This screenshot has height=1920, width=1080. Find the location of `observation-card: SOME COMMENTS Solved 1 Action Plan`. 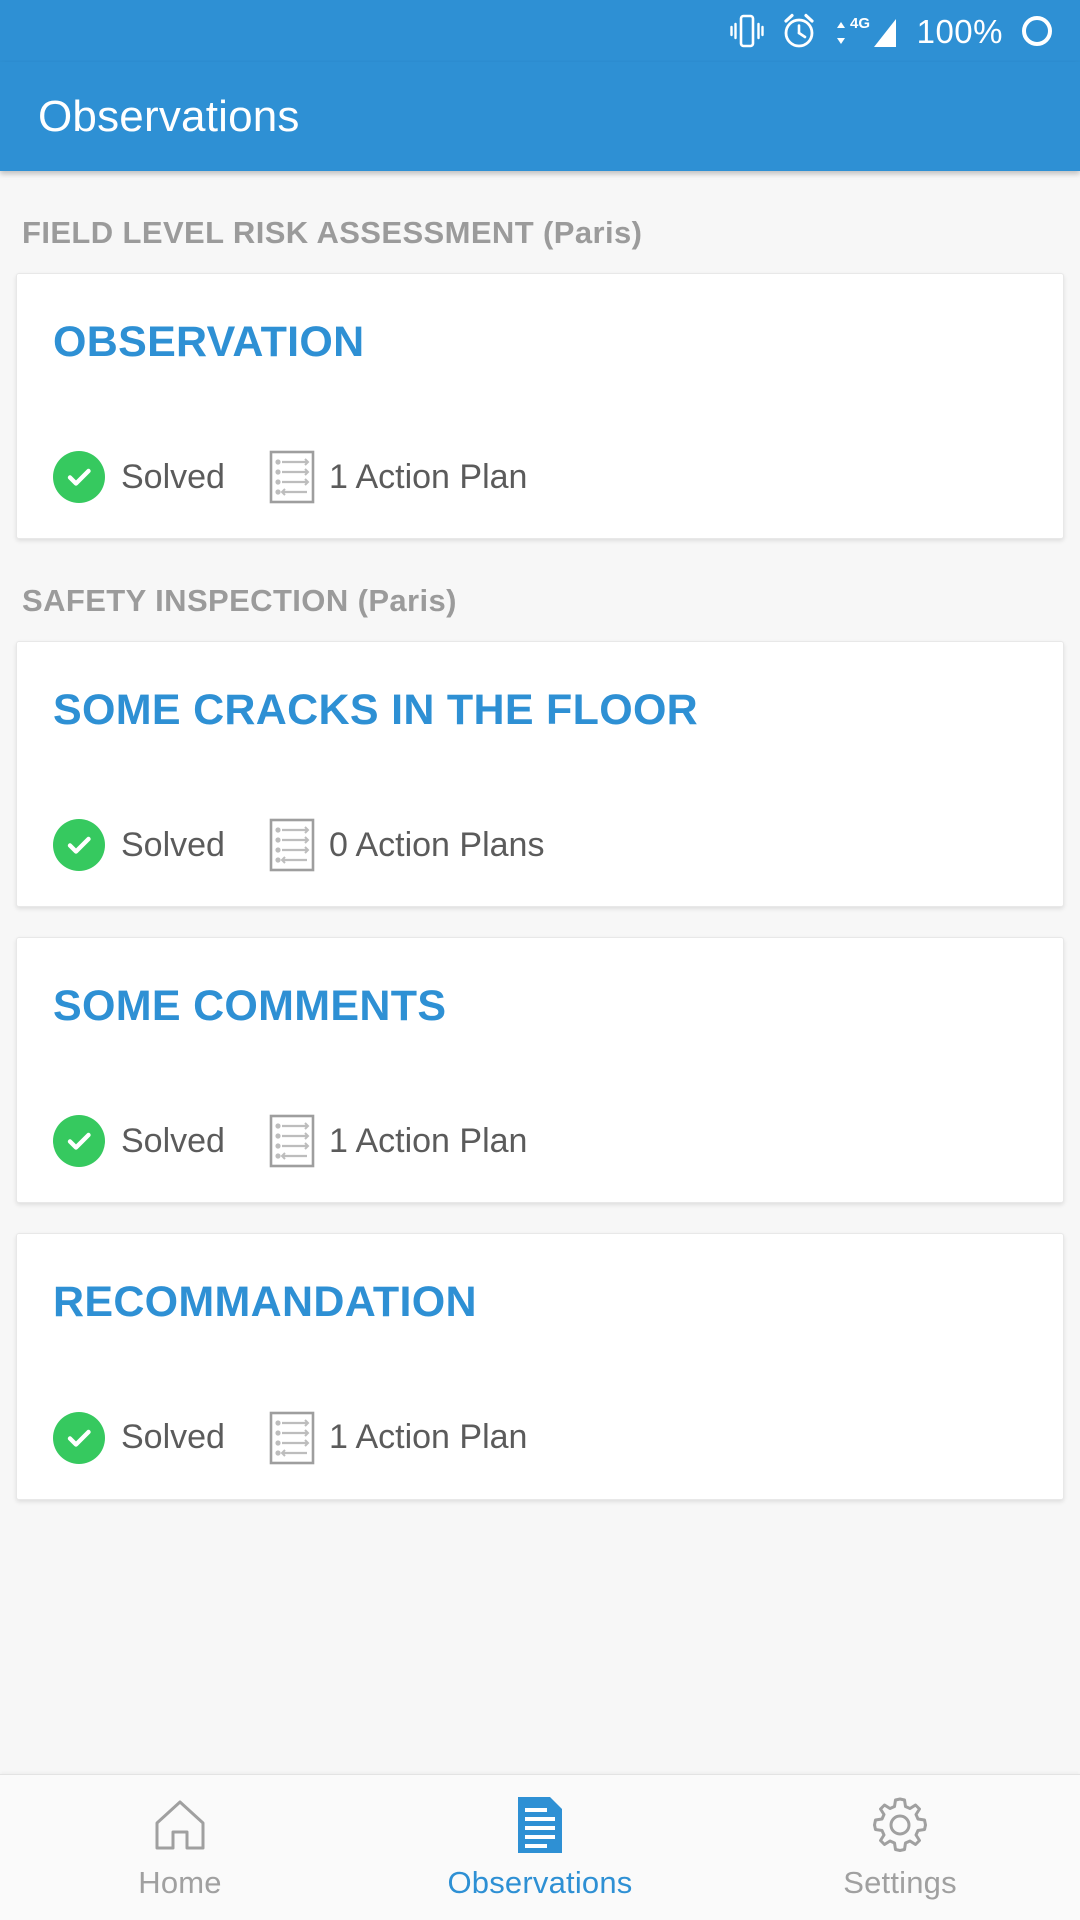

observation-card: SOME COMMENTS Solved 1 Action Plan is located at coordinates (540, 1070).